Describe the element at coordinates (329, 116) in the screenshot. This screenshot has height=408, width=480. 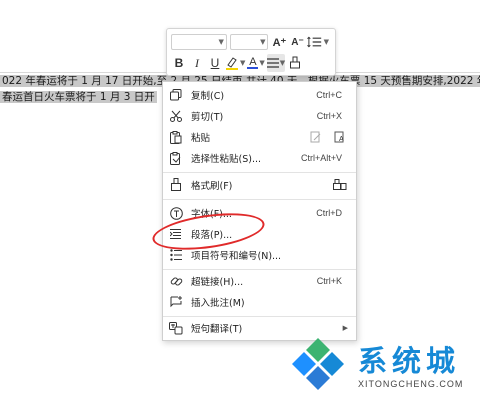
I see `menu-item-shortcut: Ctrl+X` at that location.